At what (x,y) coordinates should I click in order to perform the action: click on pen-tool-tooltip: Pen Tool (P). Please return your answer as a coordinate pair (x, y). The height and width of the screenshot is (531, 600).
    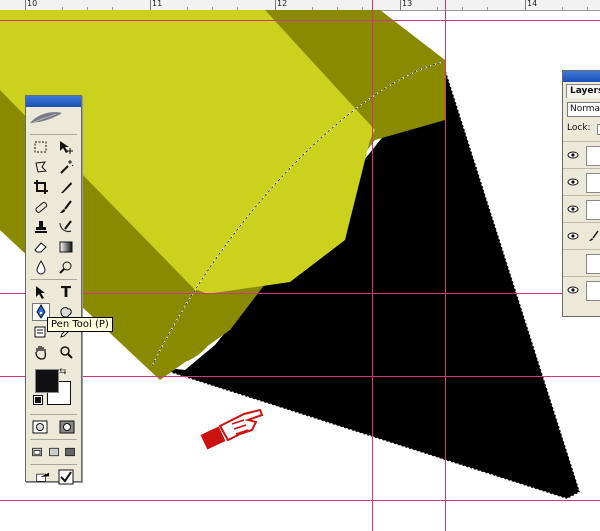
    Looking at the image, I should click on (80, 324).